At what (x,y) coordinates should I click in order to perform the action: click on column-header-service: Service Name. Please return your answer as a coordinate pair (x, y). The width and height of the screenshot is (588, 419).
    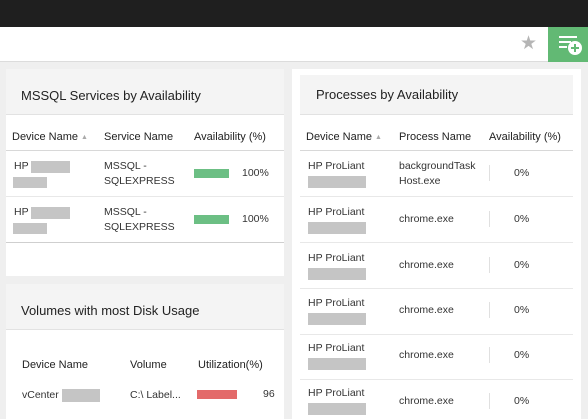
    Looking at the image, I should click on (138, 137).